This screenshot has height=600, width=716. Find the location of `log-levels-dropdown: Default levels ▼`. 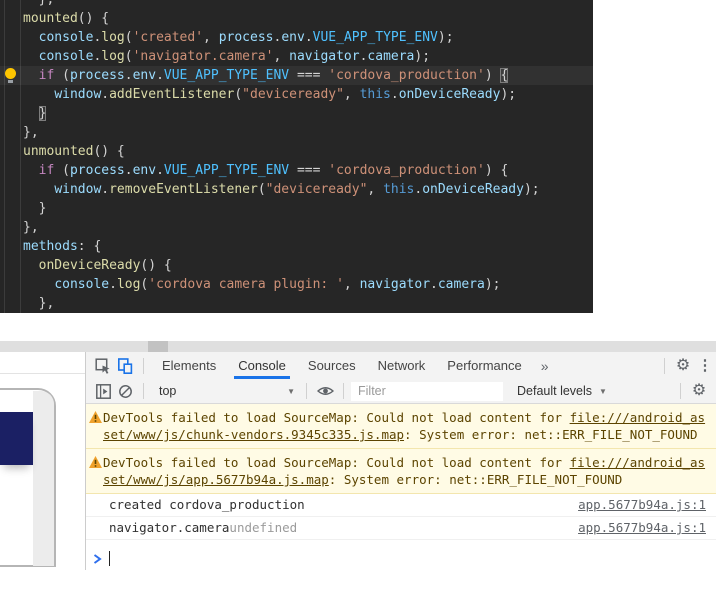

log-levels-dropdown: Default levels ▼ is located at coordinates (562, 391).